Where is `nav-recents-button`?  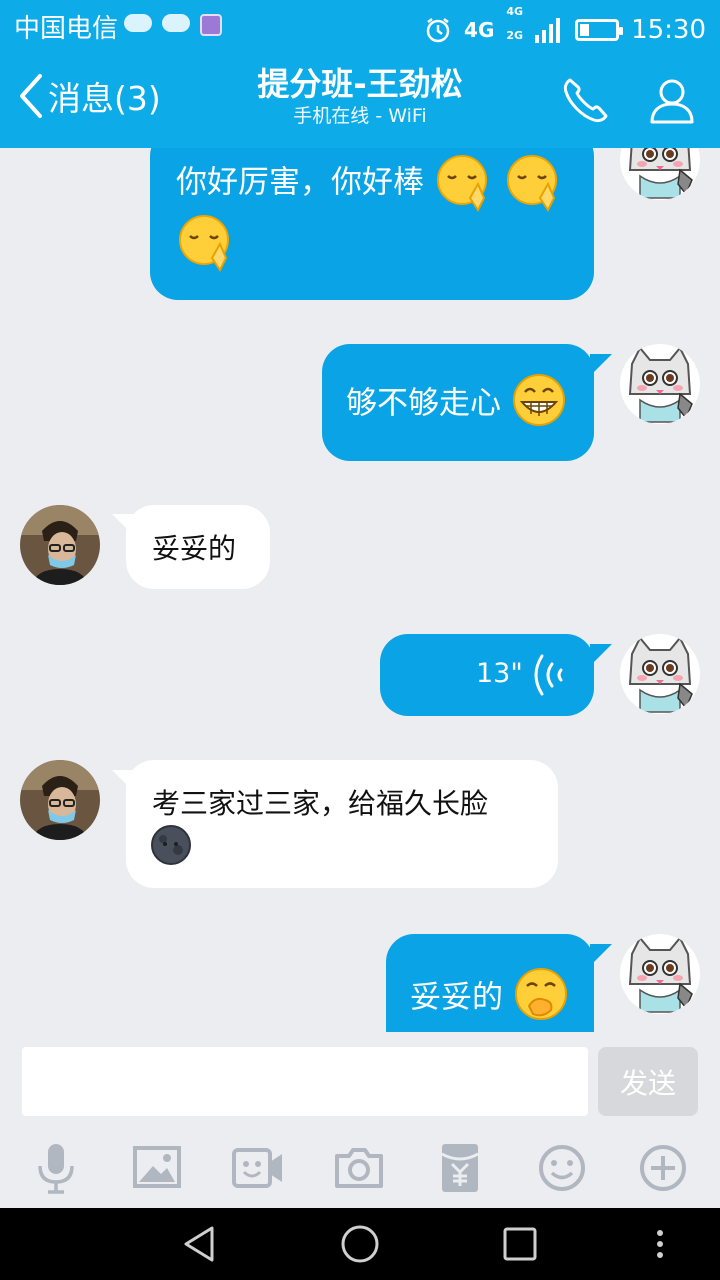 nav-recents-button is located at coordinates (520, 1244).